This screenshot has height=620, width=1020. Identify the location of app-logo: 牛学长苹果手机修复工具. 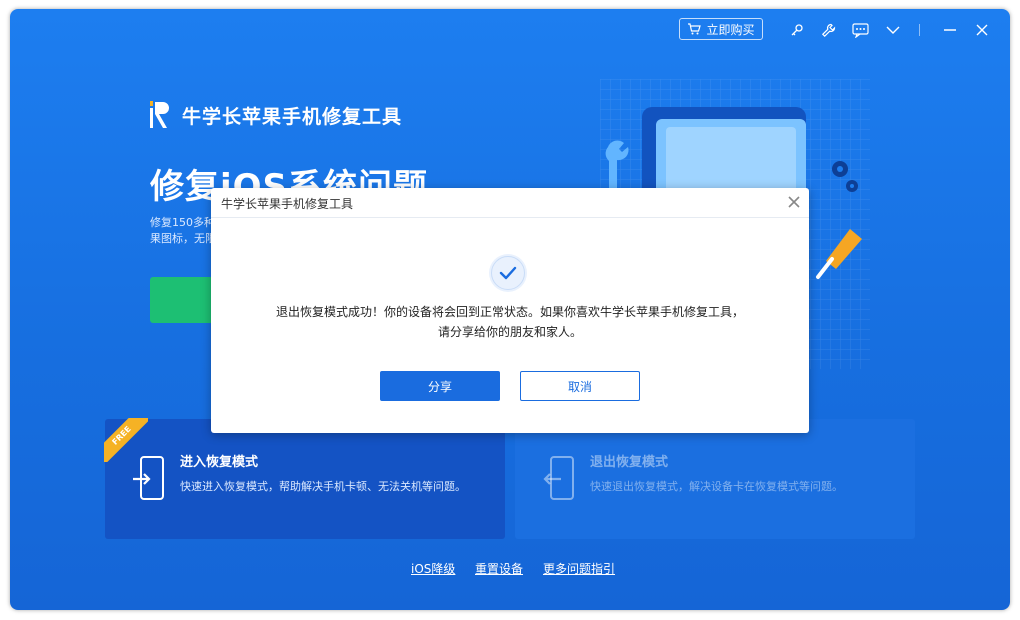
(276, 115).